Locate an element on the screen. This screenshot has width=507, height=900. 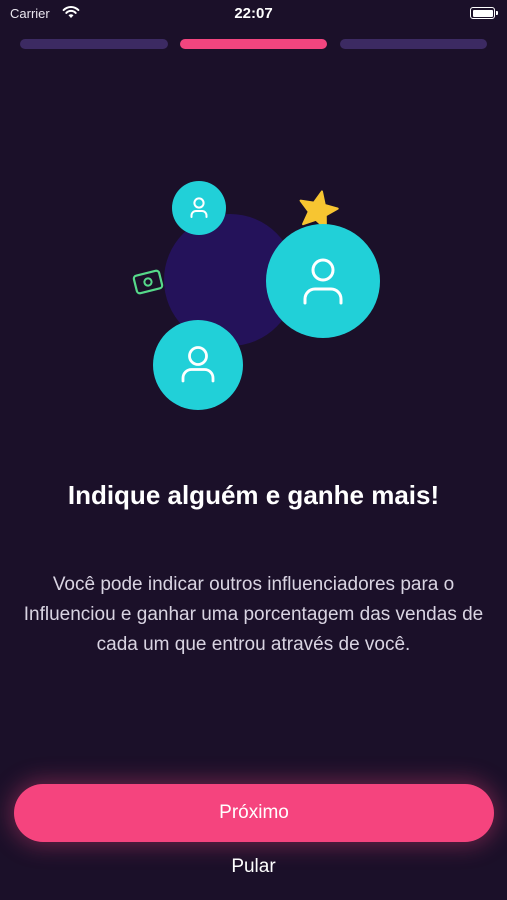
money-icon is located at coordinates (148, 282).